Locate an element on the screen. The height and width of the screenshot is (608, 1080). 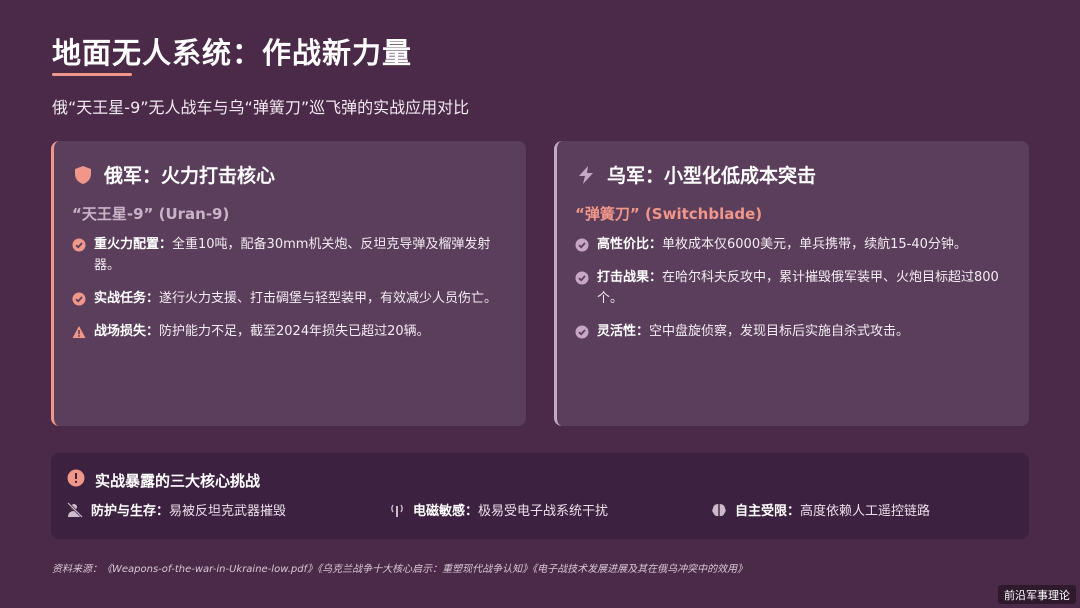
challenge-label: 电磁敏感： is located at coordinates (446, 511).